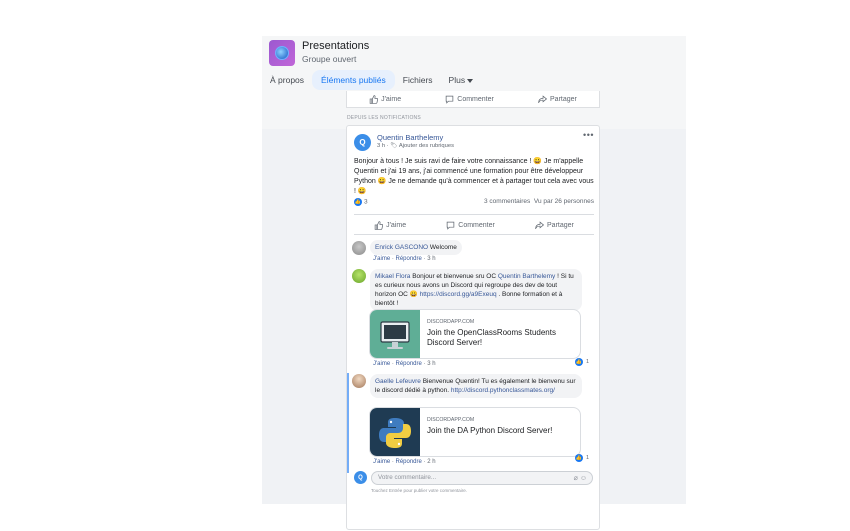 The image size is (850, 531). I want to click on comments-count: 3 commentaires, so click(507, 201).